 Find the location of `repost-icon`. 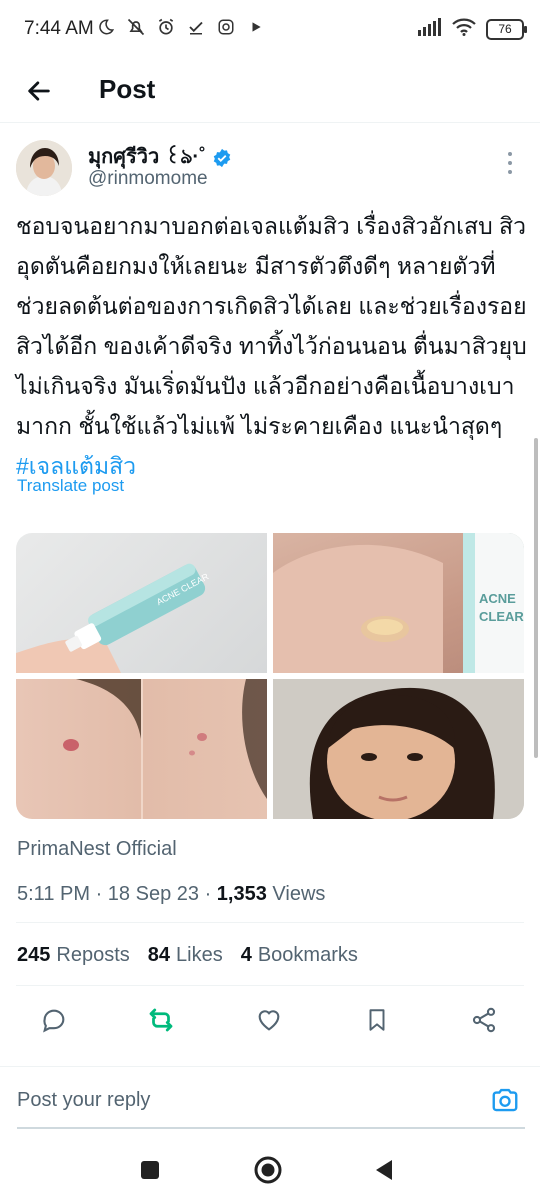

repost-icon is located at coordinates (161, 1020).